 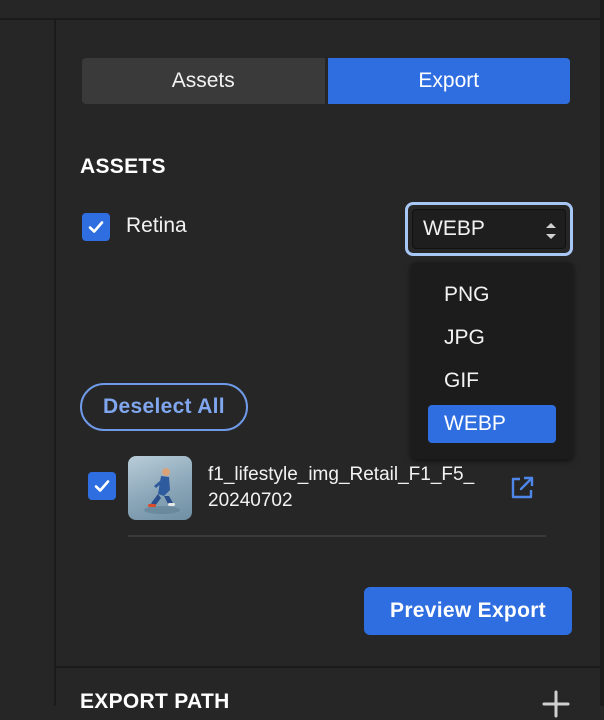 I want to click on tab-assets: Assets, so click(x=203, y=81).